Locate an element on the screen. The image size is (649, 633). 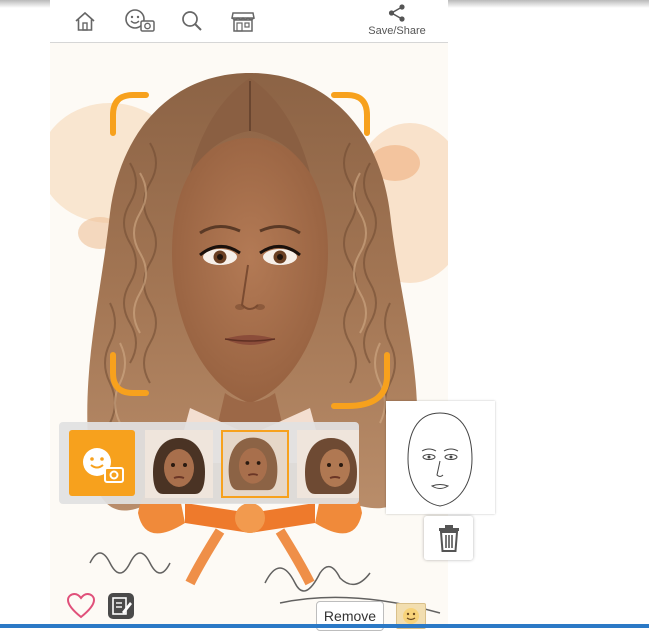
face-outline-sketch is located at coordinates (440, 459).